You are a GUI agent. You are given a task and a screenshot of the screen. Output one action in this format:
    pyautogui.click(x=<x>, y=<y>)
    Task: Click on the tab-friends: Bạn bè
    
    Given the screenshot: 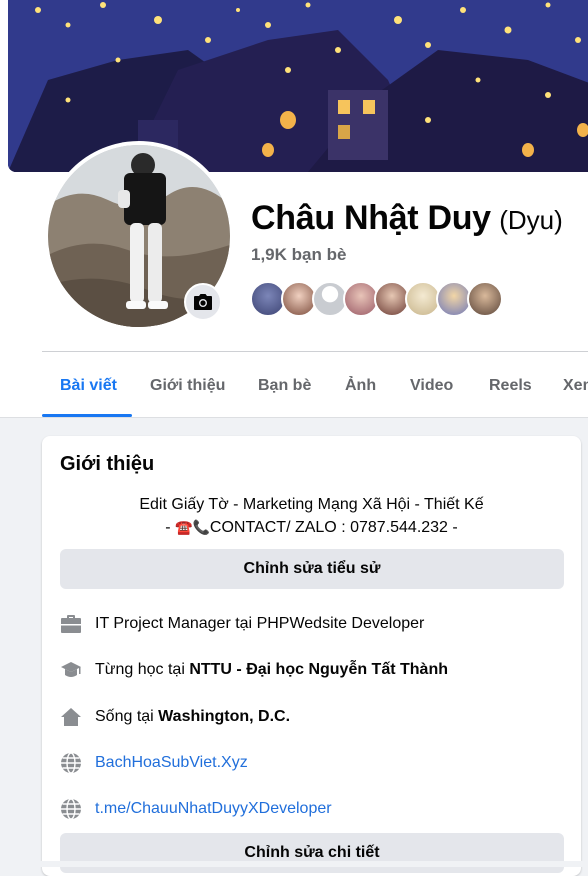 What is the action you would take?
    pyautogui.click(x=284, y=389)
    